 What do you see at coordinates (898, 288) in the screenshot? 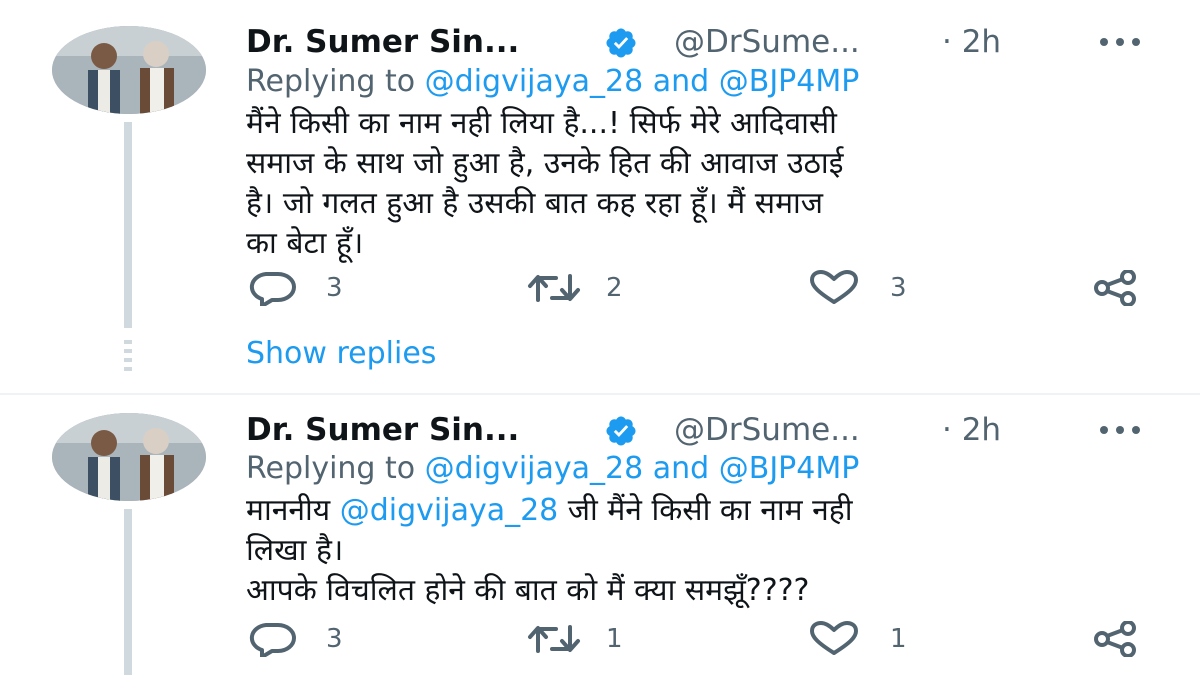
I see `like-count: 3` at bounding box center [898, 288].